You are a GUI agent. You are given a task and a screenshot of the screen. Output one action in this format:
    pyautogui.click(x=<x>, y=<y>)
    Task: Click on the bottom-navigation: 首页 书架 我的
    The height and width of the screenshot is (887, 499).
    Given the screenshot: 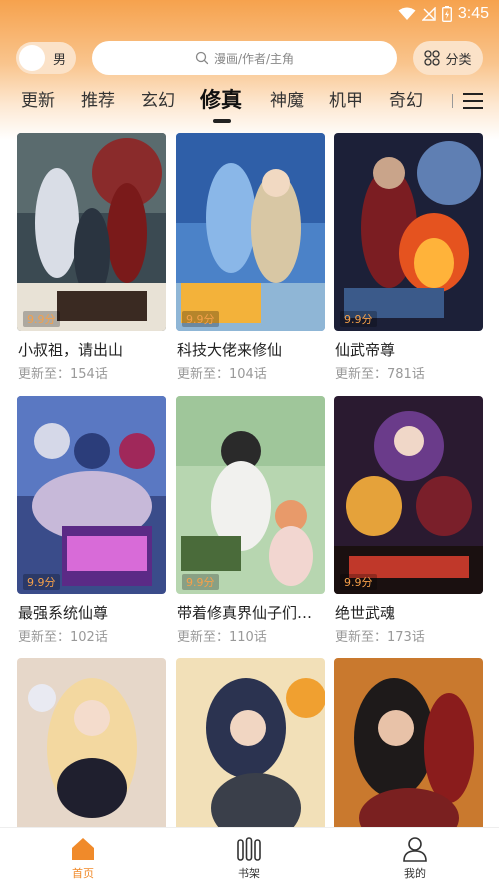 What is the action you would take?
    pyautogui.click(x=249, y=857)
    